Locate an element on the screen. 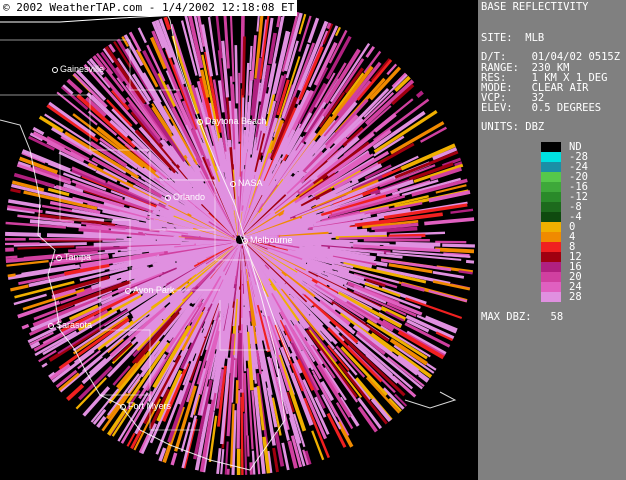 The width and height of the screenshot is (626, 480). city-label: Melbourne is located at coordinates (271, 240).